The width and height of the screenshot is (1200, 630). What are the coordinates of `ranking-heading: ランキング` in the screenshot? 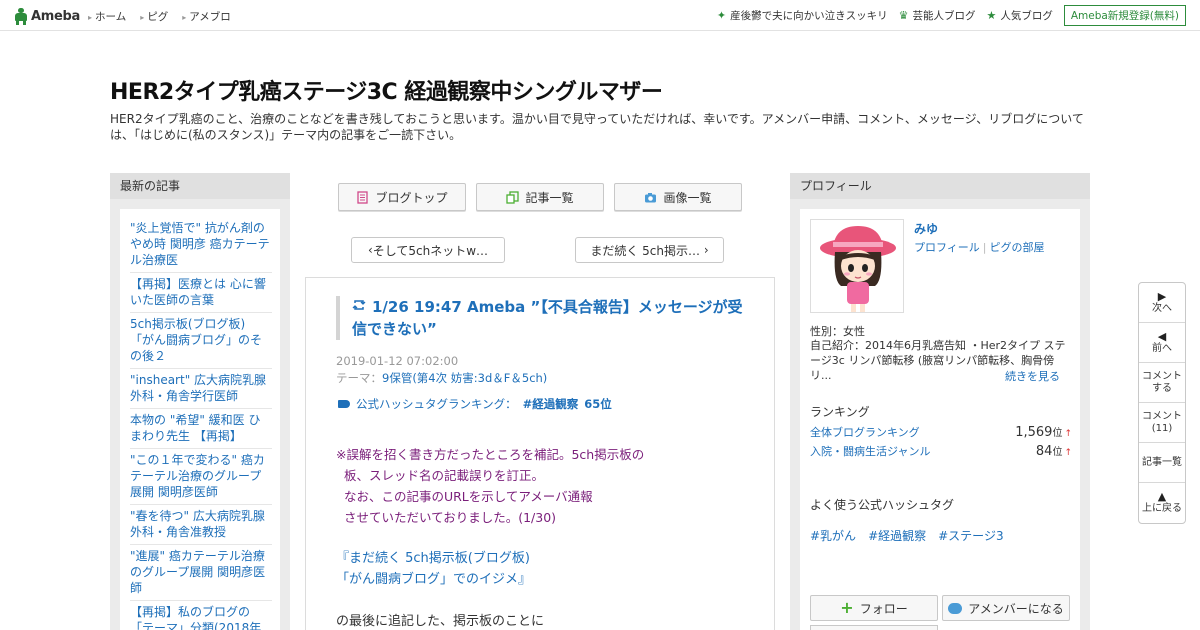 It's located at (840, 412).